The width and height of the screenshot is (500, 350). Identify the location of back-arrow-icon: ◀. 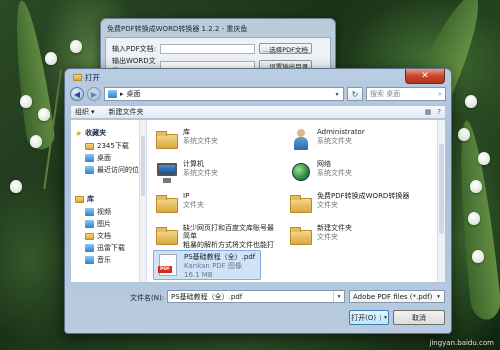
(77, 94).